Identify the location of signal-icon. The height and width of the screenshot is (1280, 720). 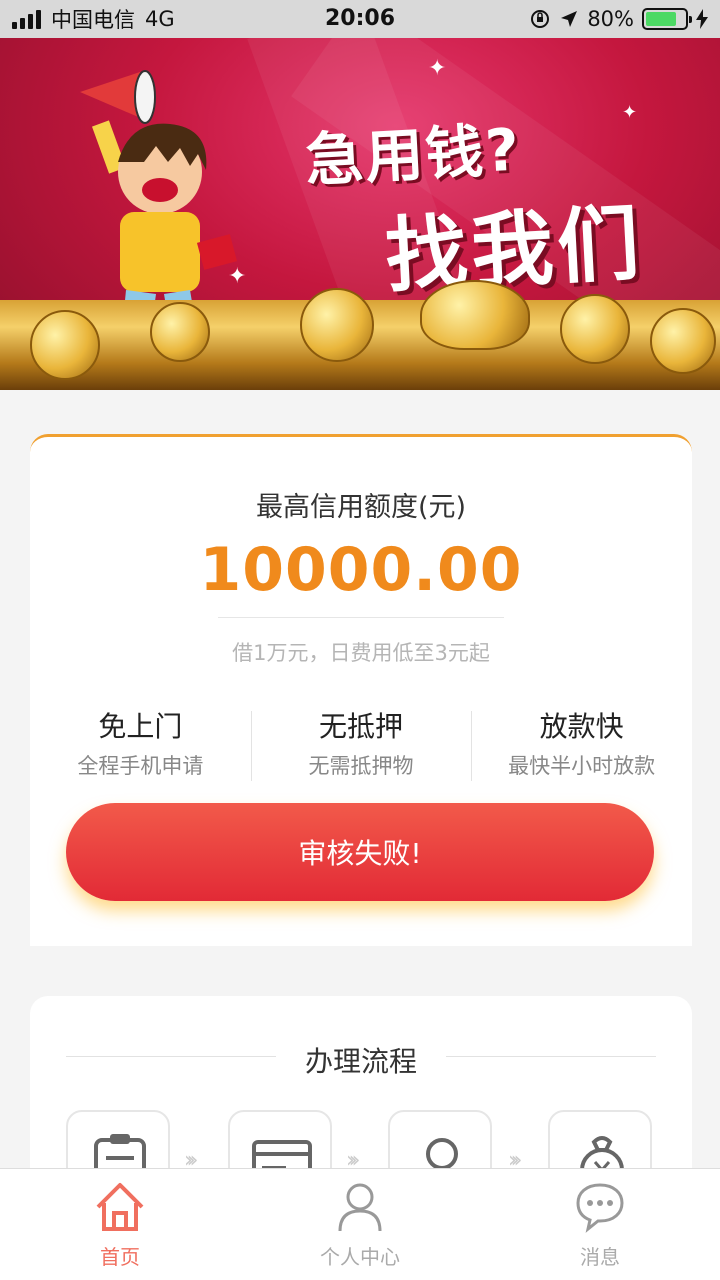
(26, 19).